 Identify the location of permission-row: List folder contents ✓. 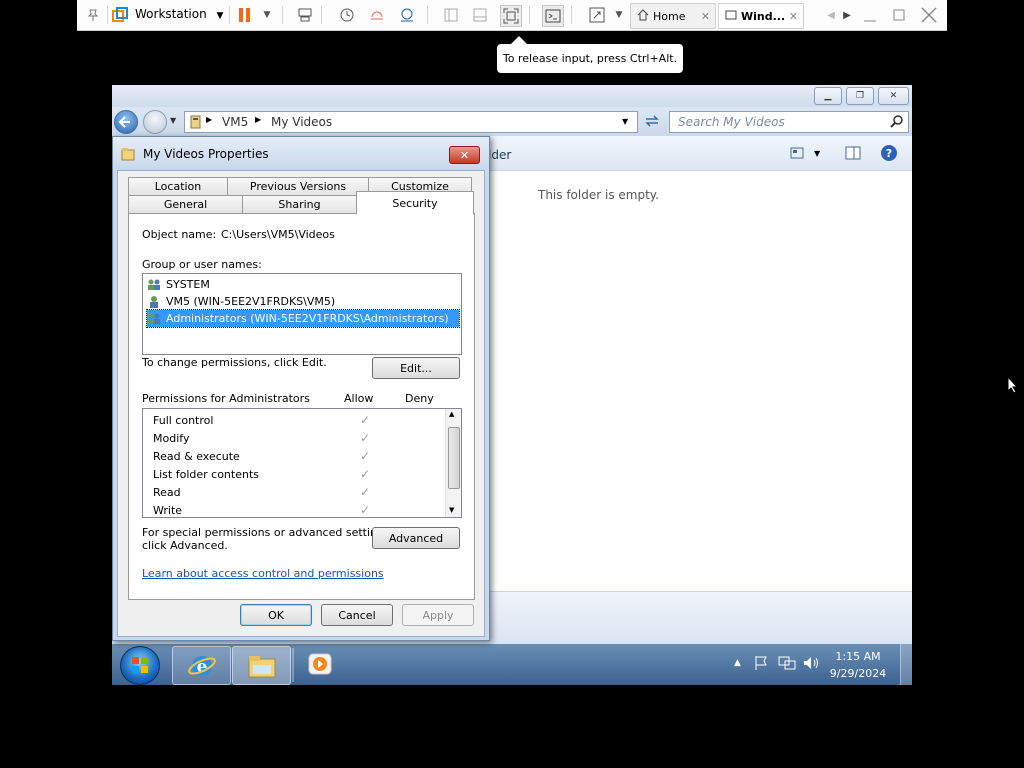
(298, 474).